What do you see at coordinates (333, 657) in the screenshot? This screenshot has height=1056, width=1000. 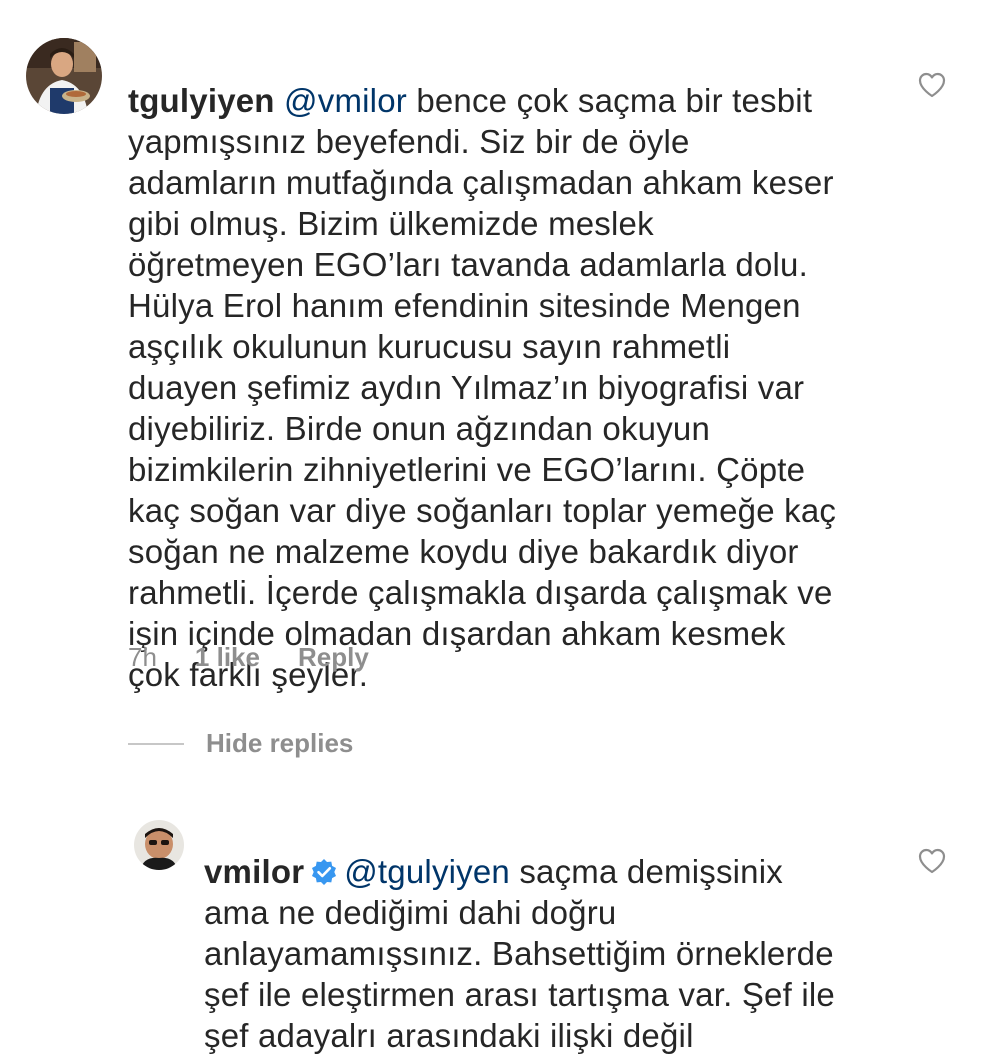 I see `reply-button: Reply` at bounding box center [333, 657].